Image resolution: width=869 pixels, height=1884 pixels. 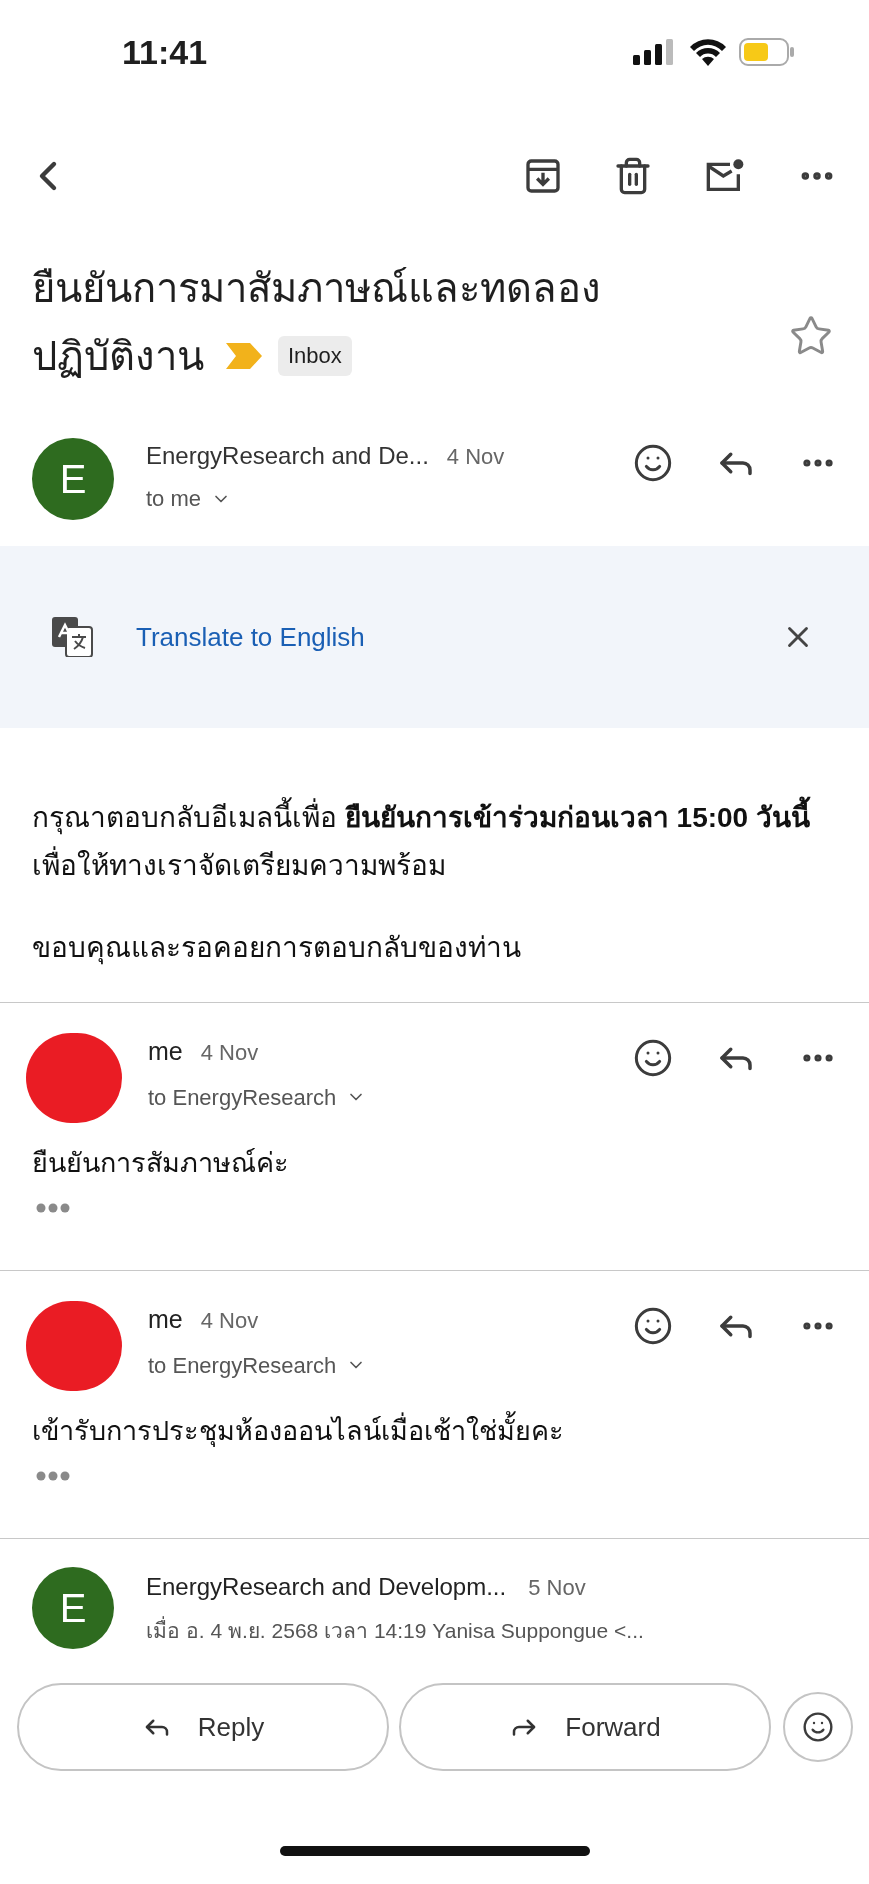 I want to click on forward-button: Forward, so click(x=585, y=1727).